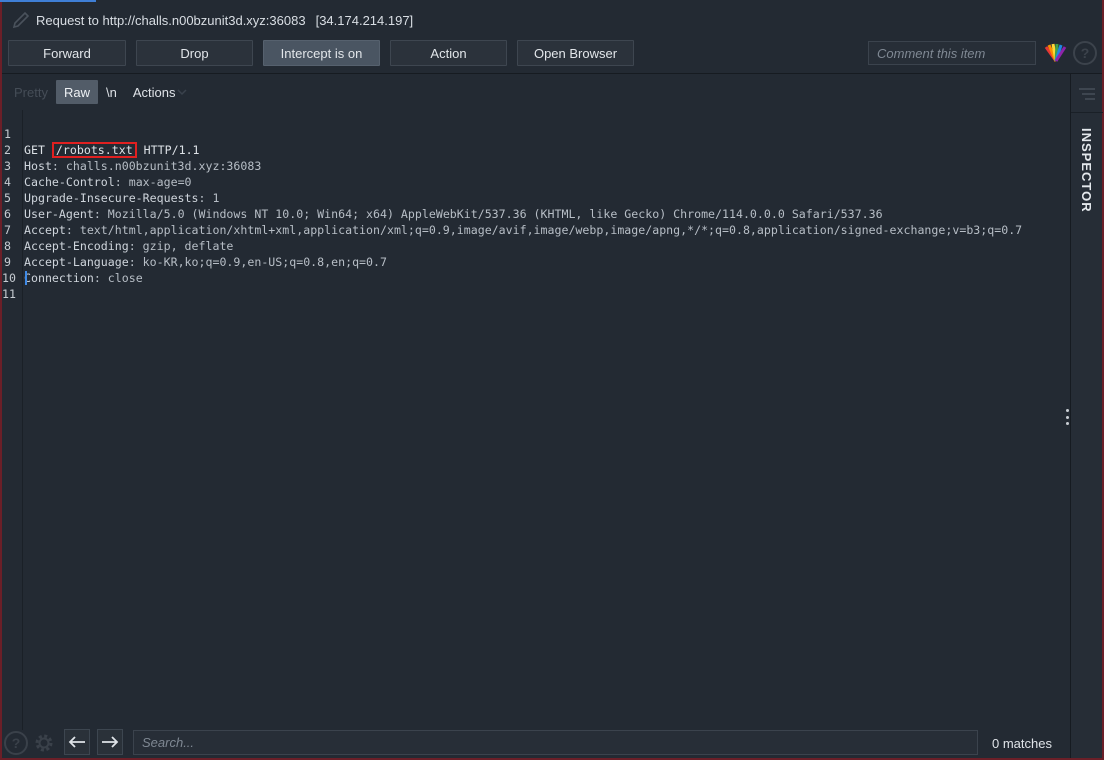  What do you see at coordinates (76, 92) in the screenshot?
I see `tab-raw: Raw` at bounding box center [76, 92].